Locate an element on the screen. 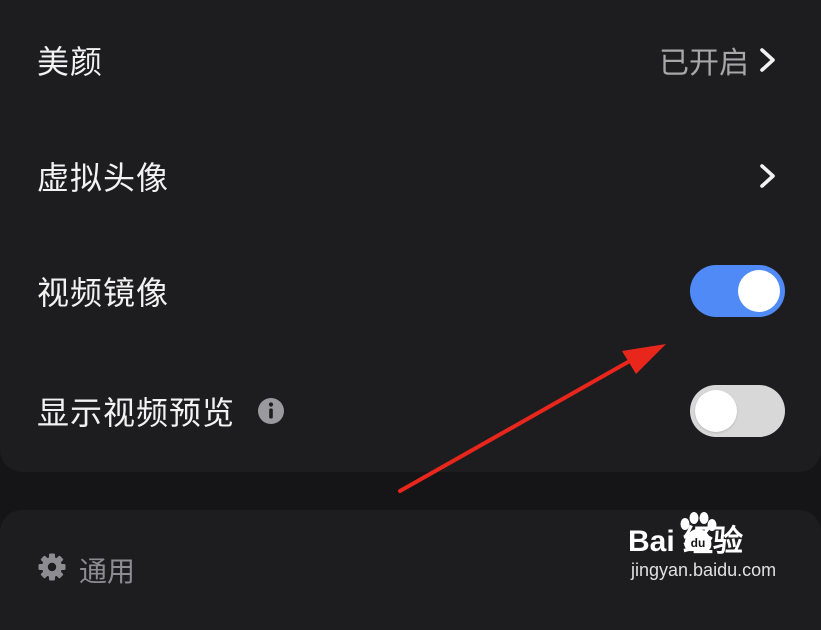 The width and height of the screenshot is (821, 630). show-video-preview-label: 显示视频预览 is located at coordinates (136, 413).